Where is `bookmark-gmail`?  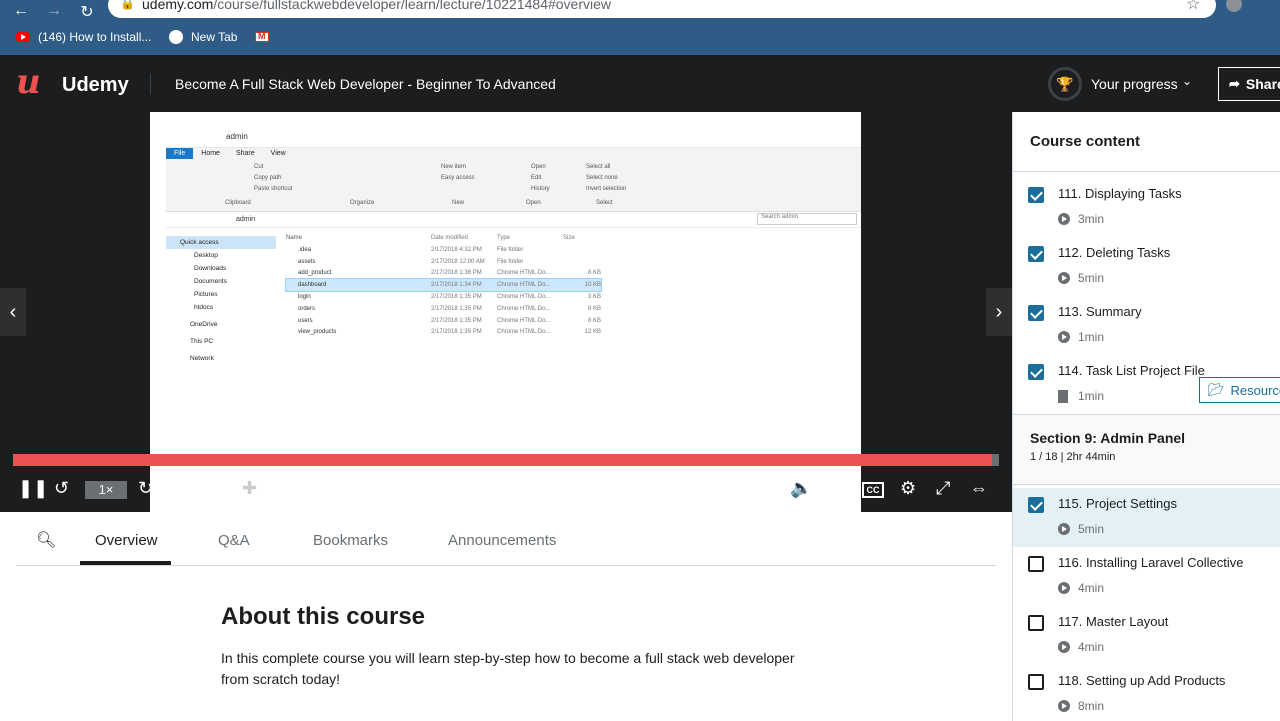 bookmark-gmail is located at coordinates (262, 36).